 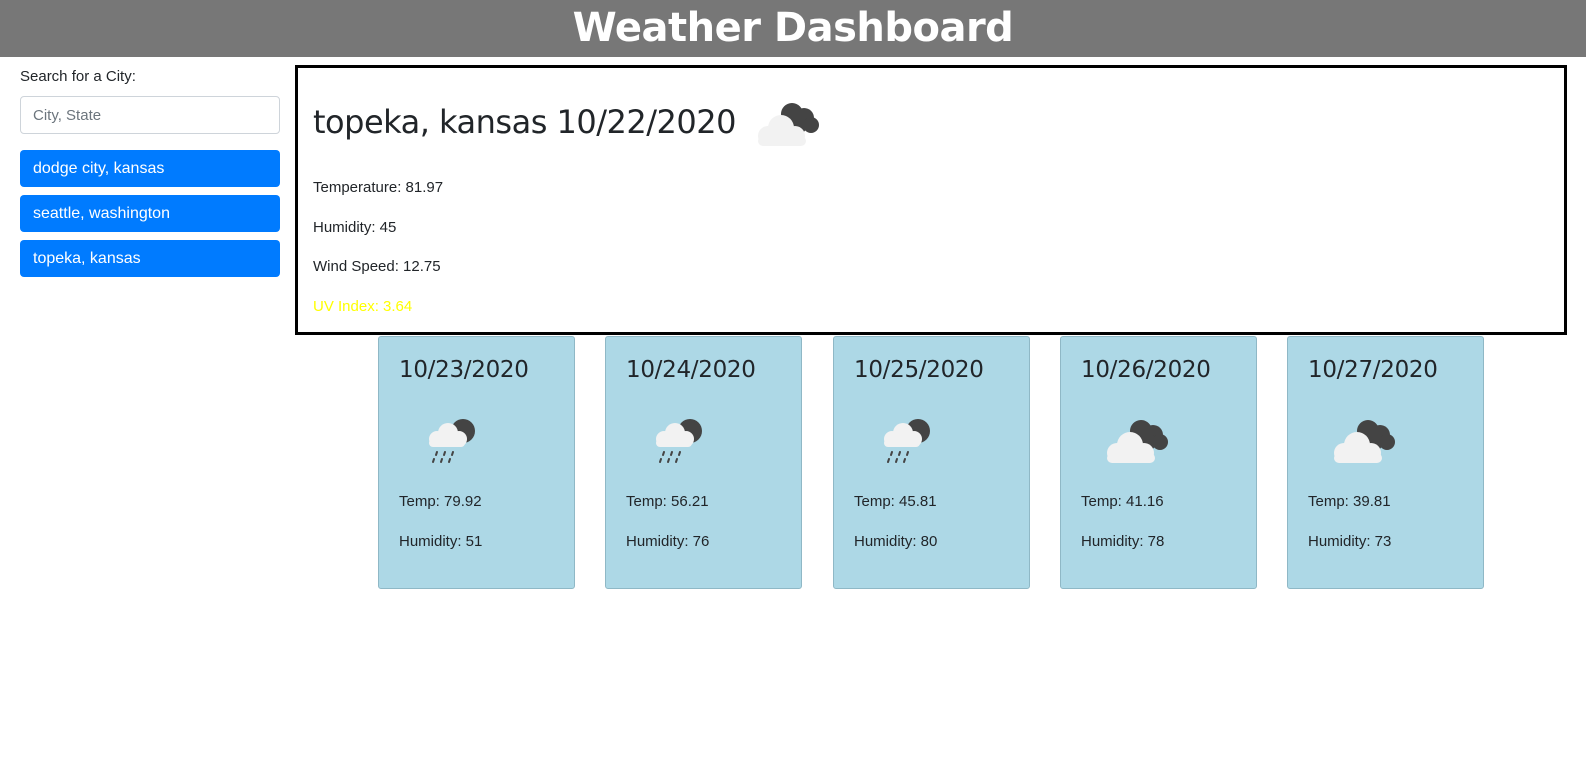 What do you see at coordinates (667, 501) in the screenshot?
I see `forecast-temp: Temp: 56.21` at bounding box center [667, 501].